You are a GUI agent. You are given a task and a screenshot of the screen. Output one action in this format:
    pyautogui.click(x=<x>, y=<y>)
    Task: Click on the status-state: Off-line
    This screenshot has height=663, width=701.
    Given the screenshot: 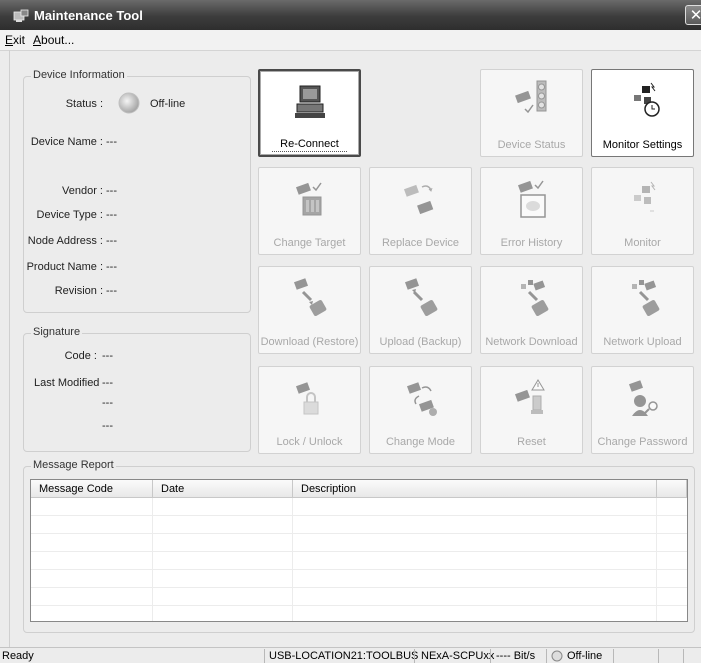 What is the action you would take?
    pyautogui.click(x=585, y=656)
    